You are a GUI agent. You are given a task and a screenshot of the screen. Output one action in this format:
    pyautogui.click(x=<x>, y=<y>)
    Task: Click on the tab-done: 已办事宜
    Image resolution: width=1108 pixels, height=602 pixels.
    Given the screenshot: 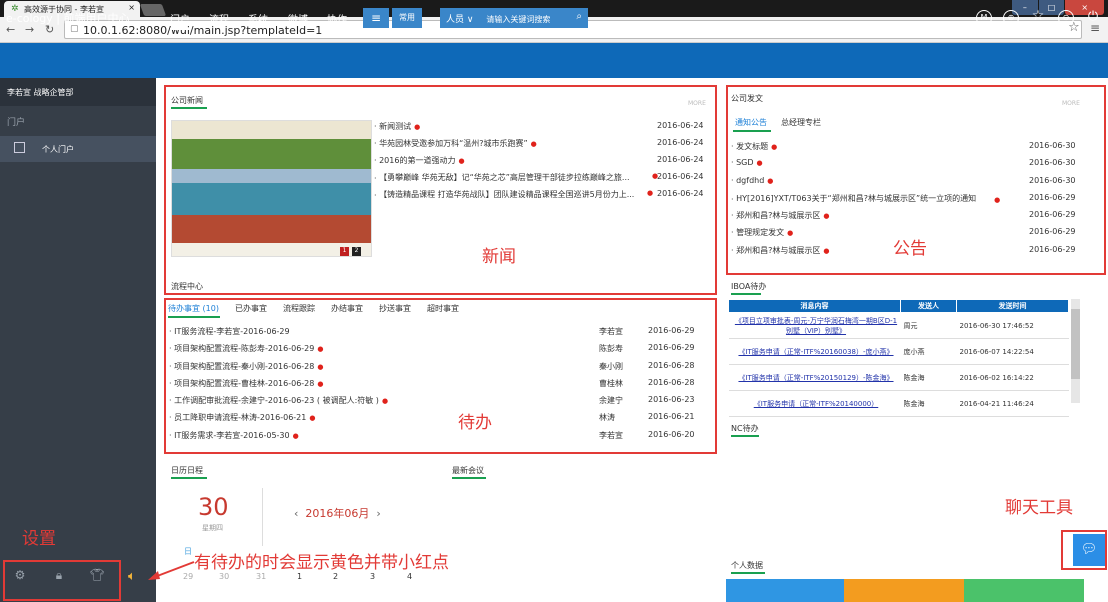 What is the action you would take?
    pyautogui.click(x=251, y=308)
    